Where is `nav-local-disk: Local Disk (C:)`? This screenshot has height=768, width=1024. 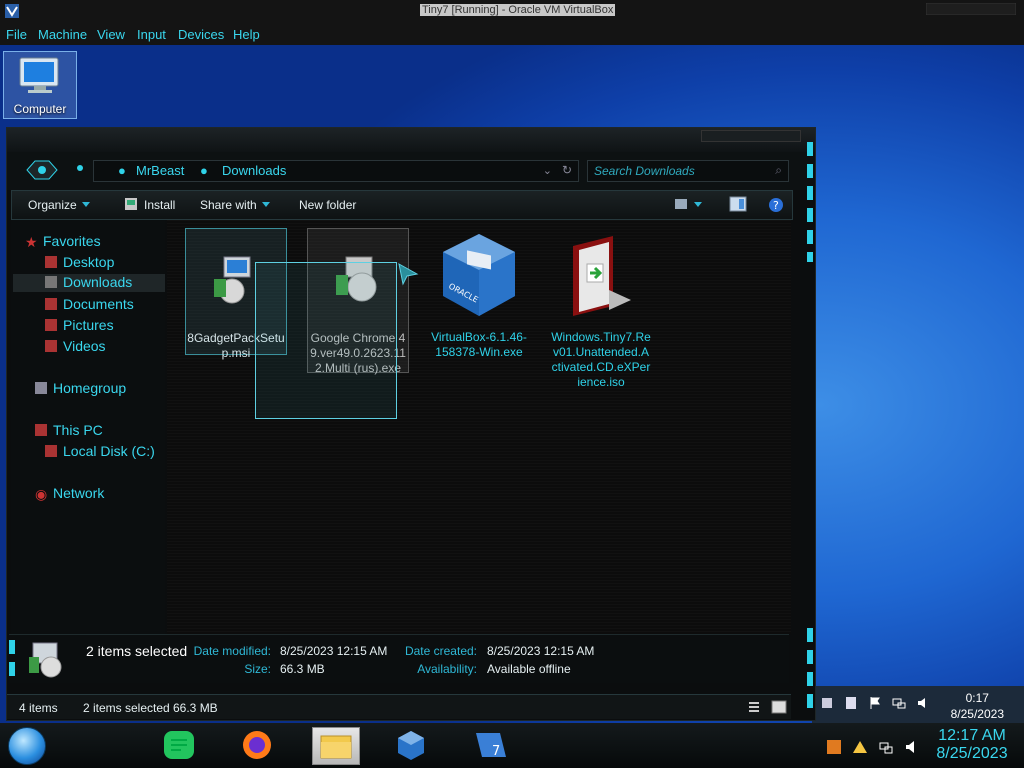 nav-local-disk: Local Disk (C:) is located at coordinates (100, 452).